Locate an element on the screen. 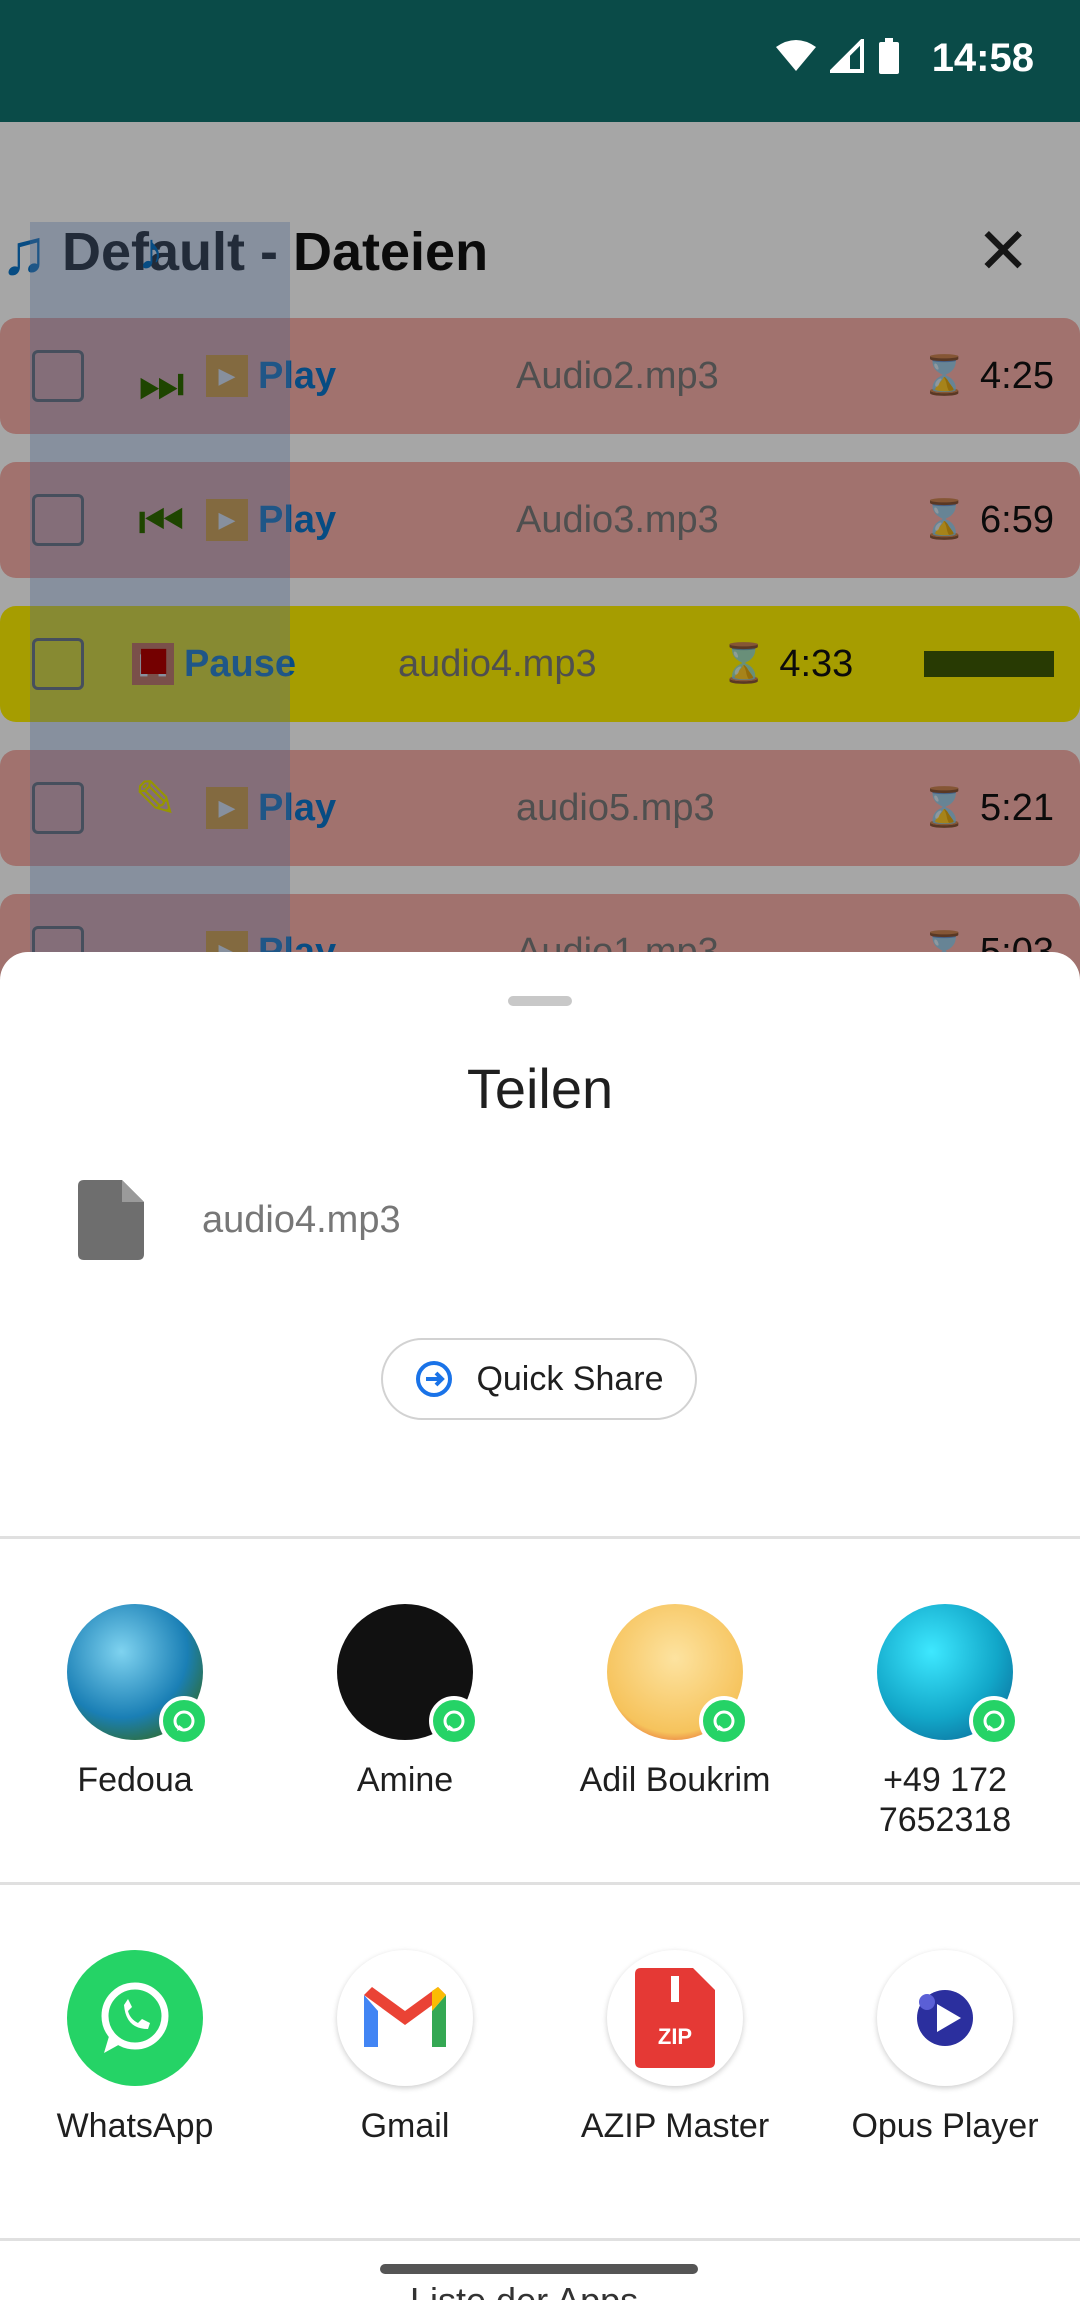 This screenshot has height=2300, width=1080. contact-name: +49 172 7652318 is located at coordinates (945, 1800).